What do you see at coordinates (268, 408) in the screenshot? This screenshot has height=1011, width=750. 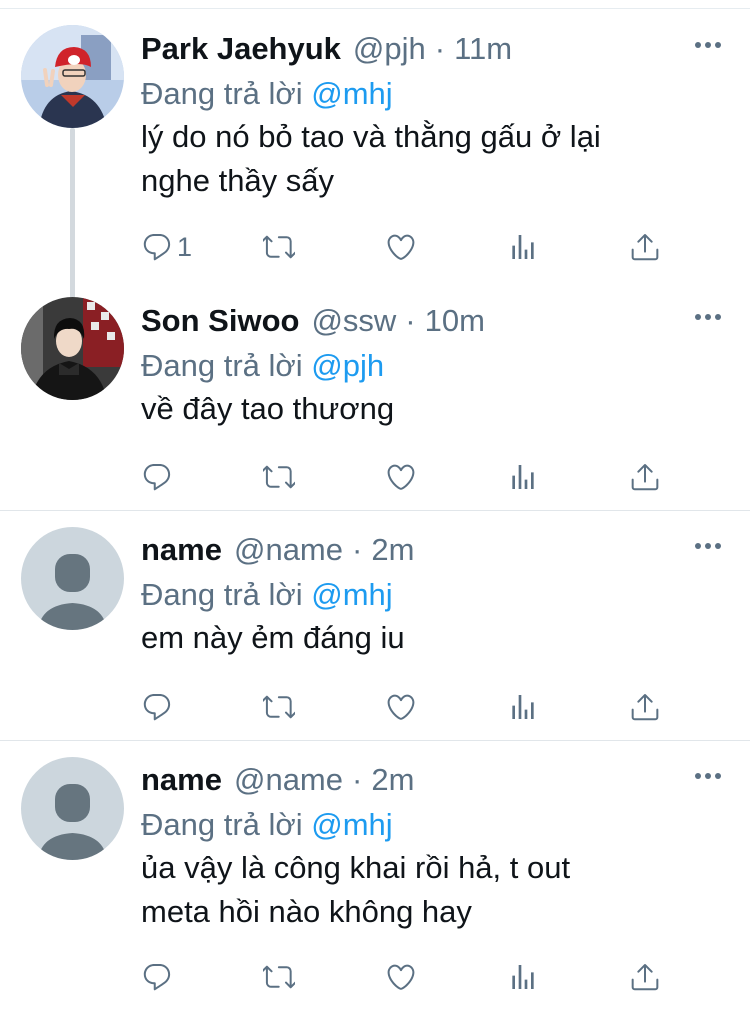 I see `tweet-text-line: về đây tao thương` at bounding box center [268, 408].